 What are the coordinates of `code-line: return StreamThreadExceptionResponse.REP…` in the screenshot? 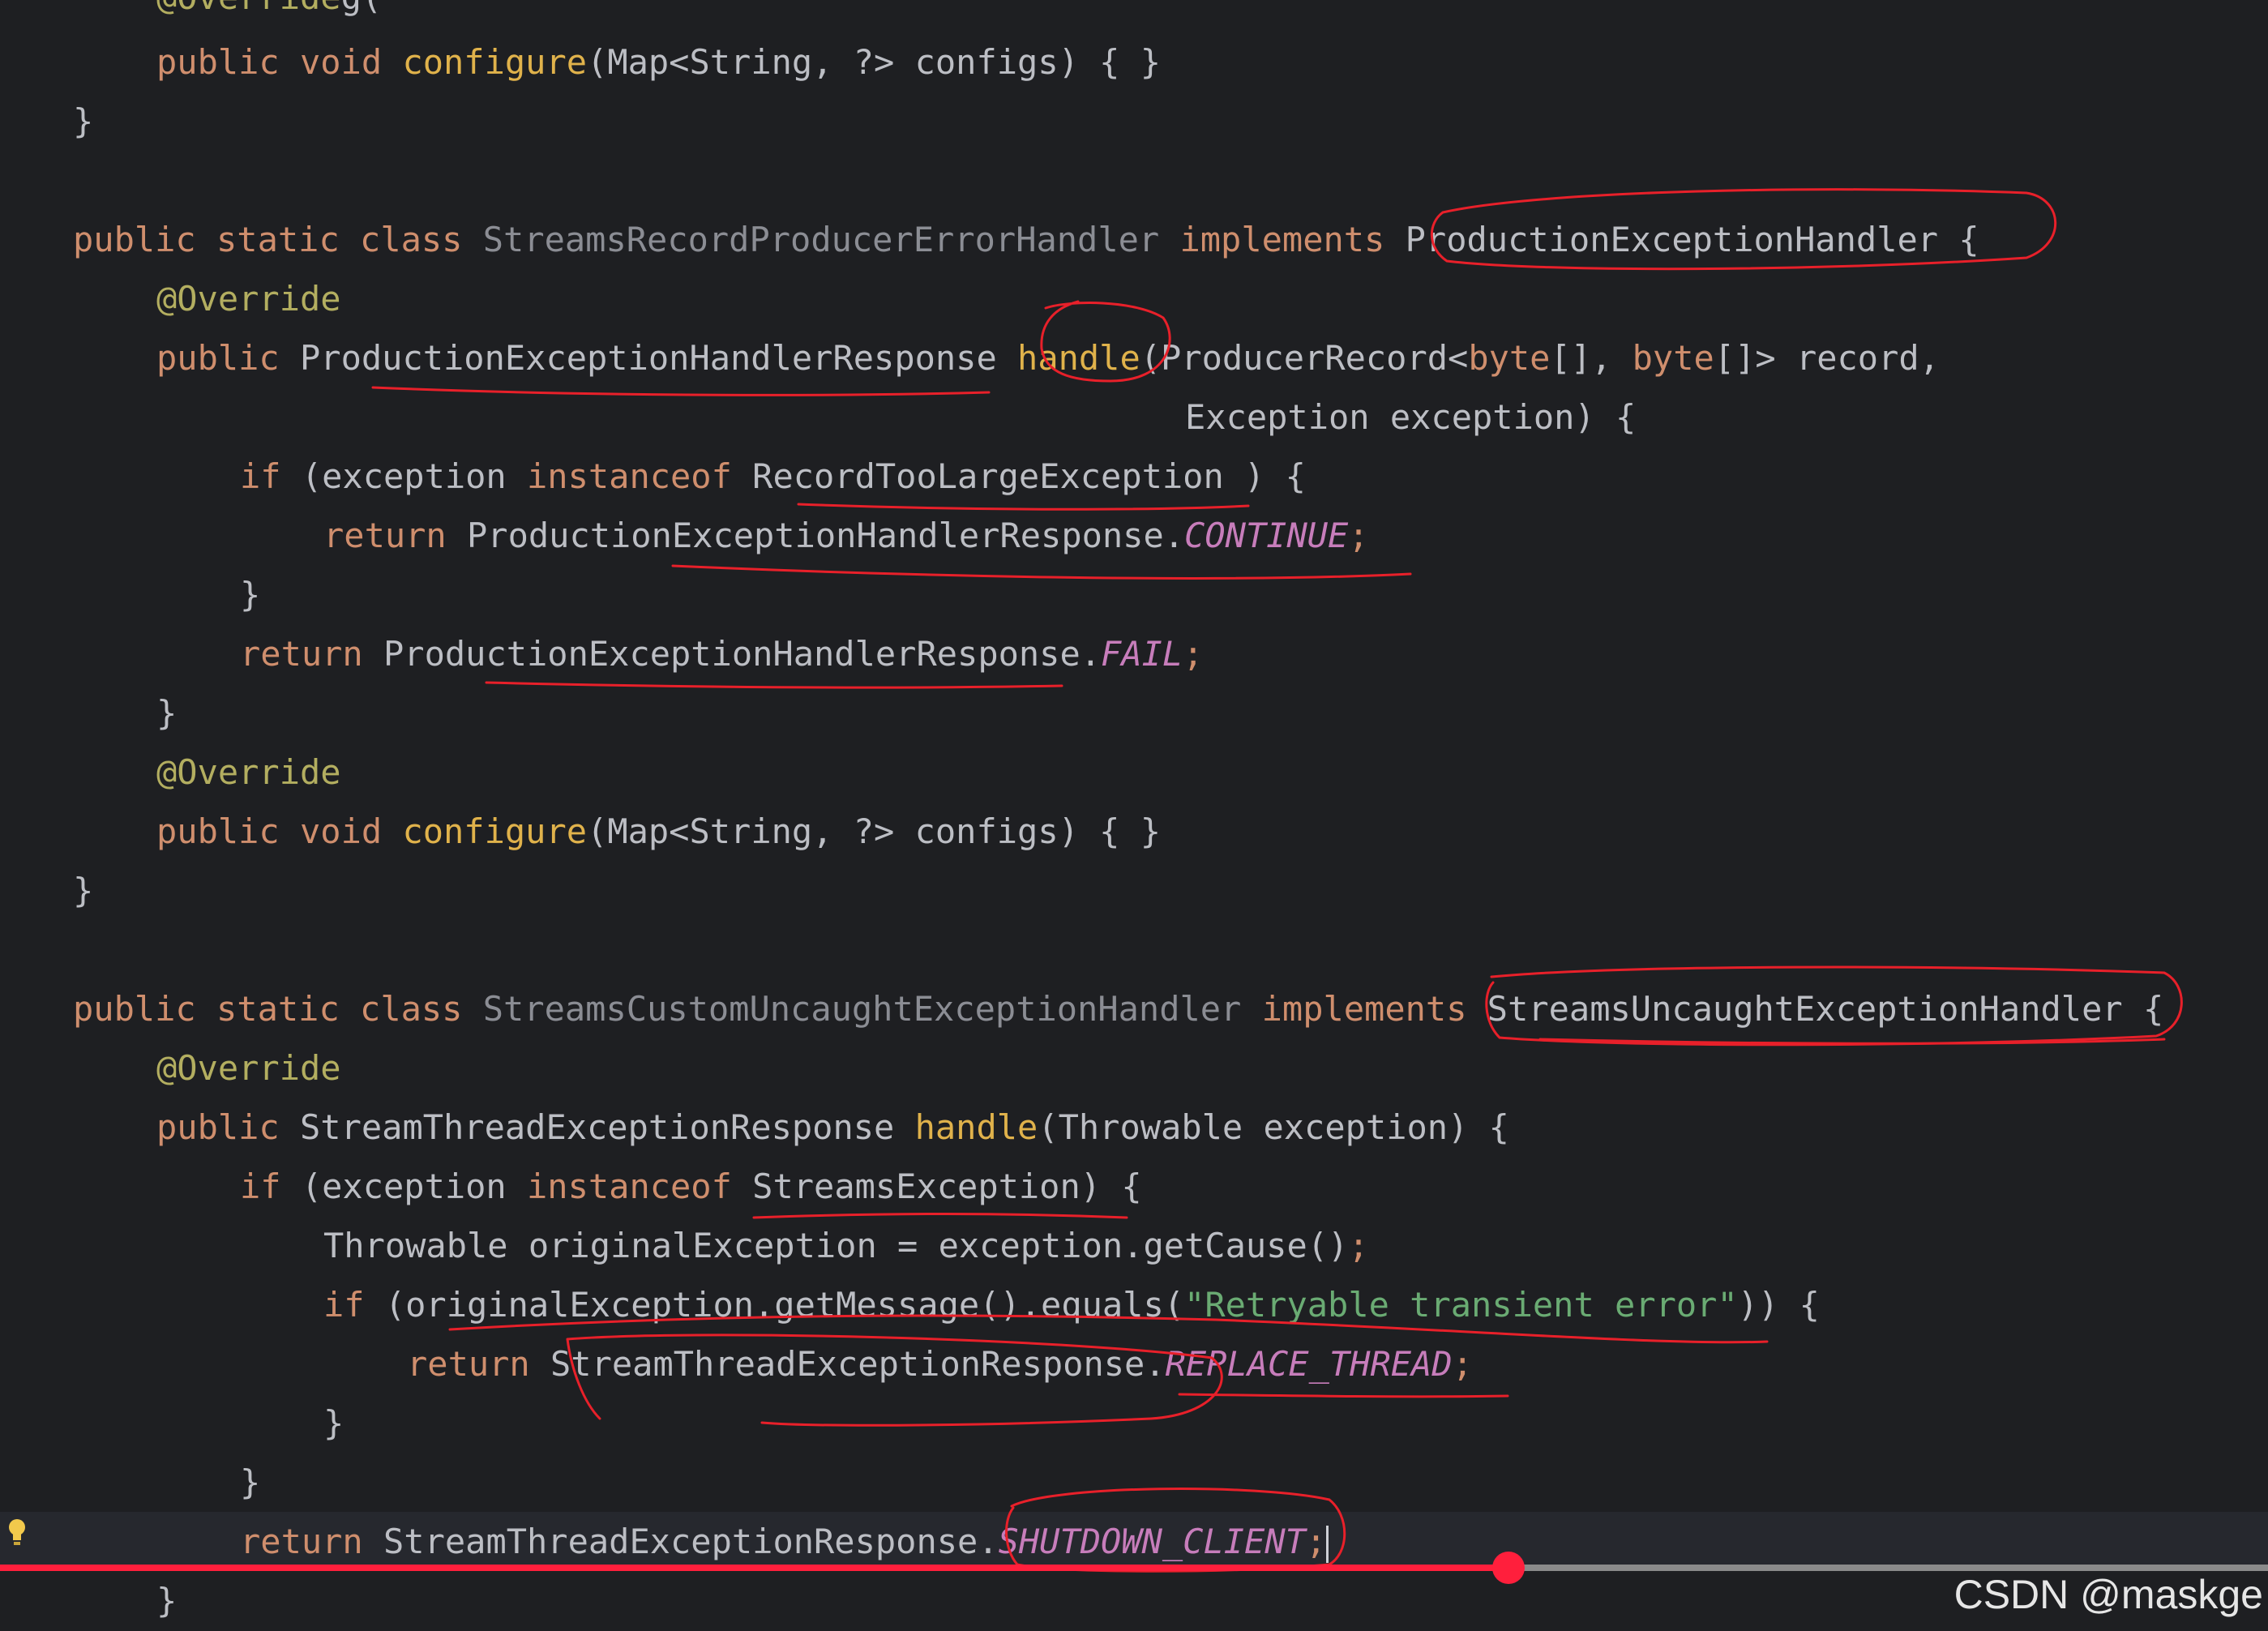 It's located at (940, 1363).